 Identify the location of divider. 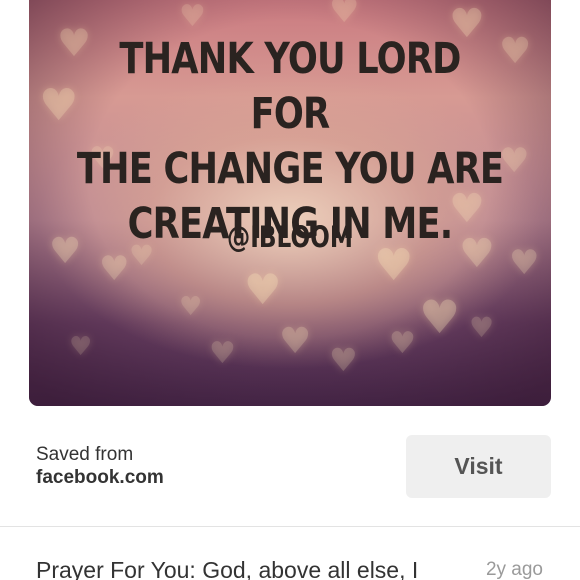
(290, 526).